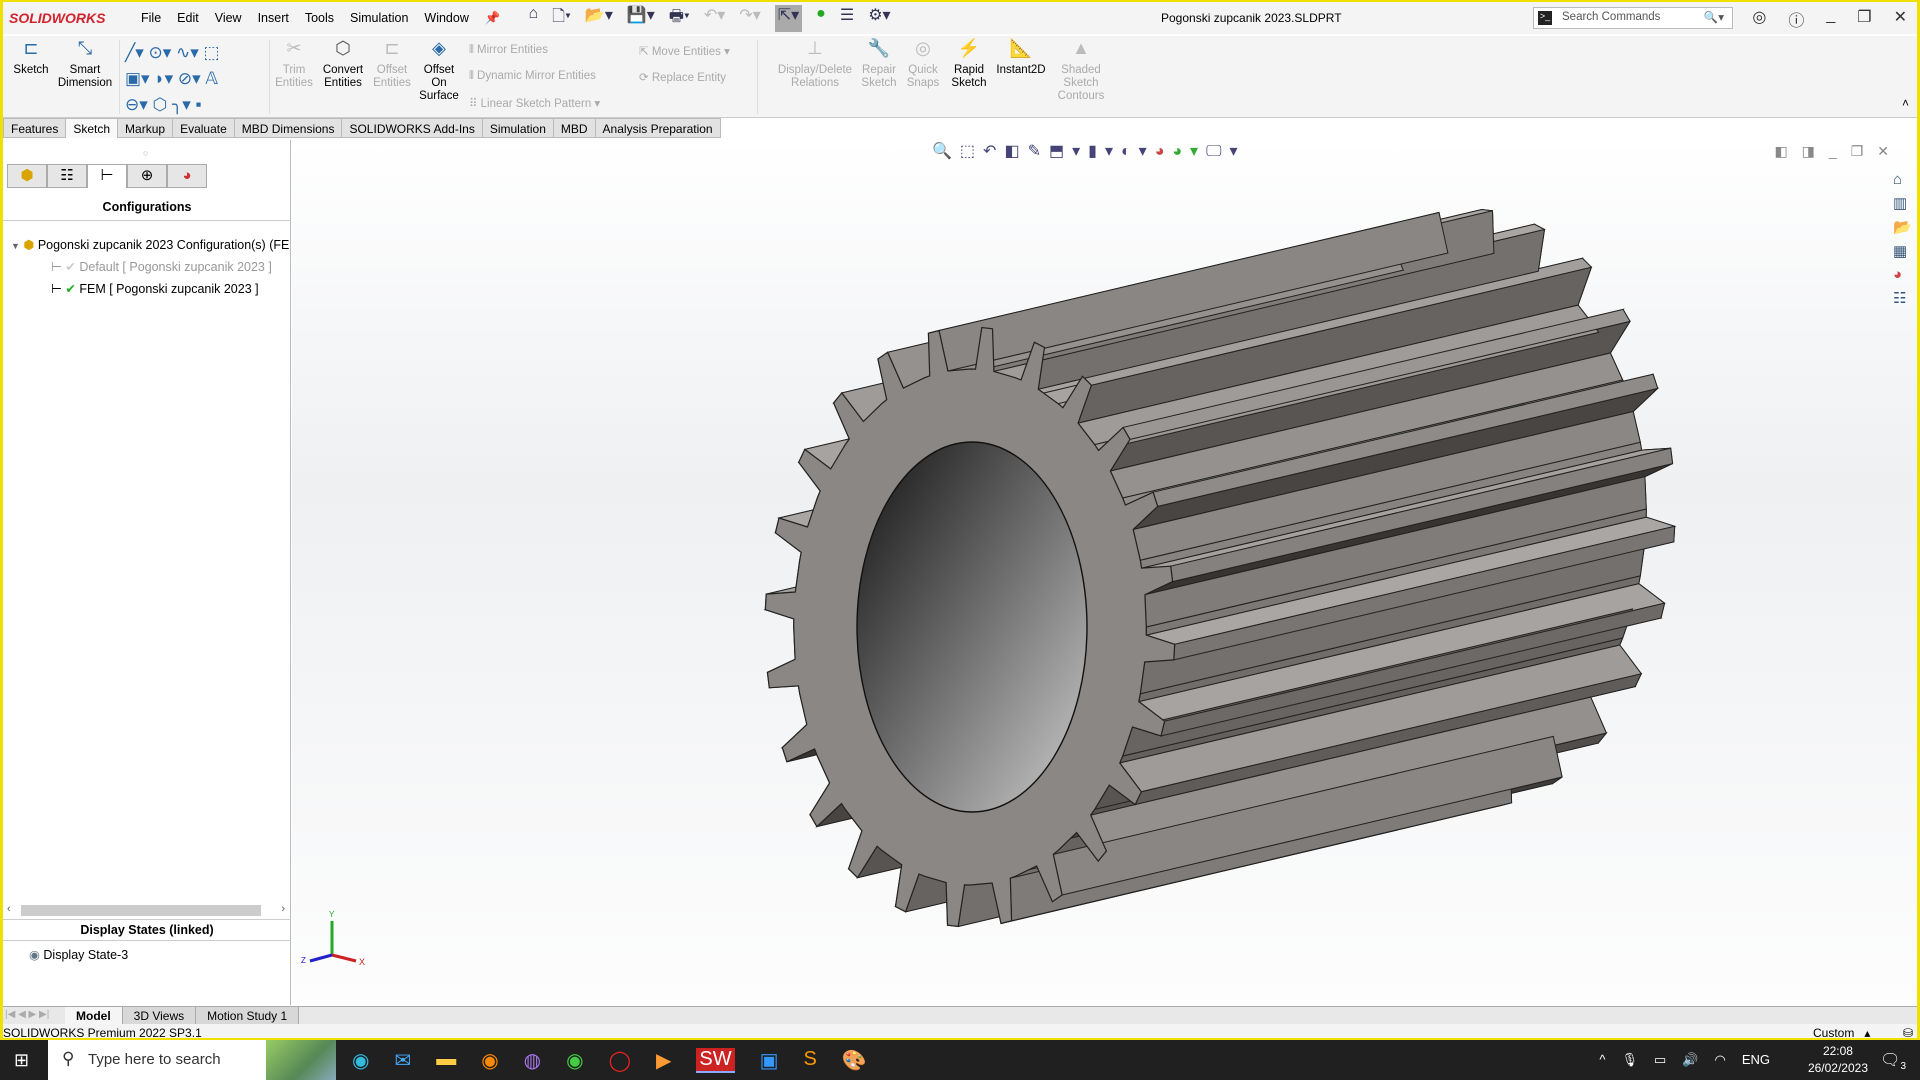 The width and height of the screenshot is (1920, 1080). I want to click on quick-snaps-button: ◎ Quick Snaps, so click(923, 64).